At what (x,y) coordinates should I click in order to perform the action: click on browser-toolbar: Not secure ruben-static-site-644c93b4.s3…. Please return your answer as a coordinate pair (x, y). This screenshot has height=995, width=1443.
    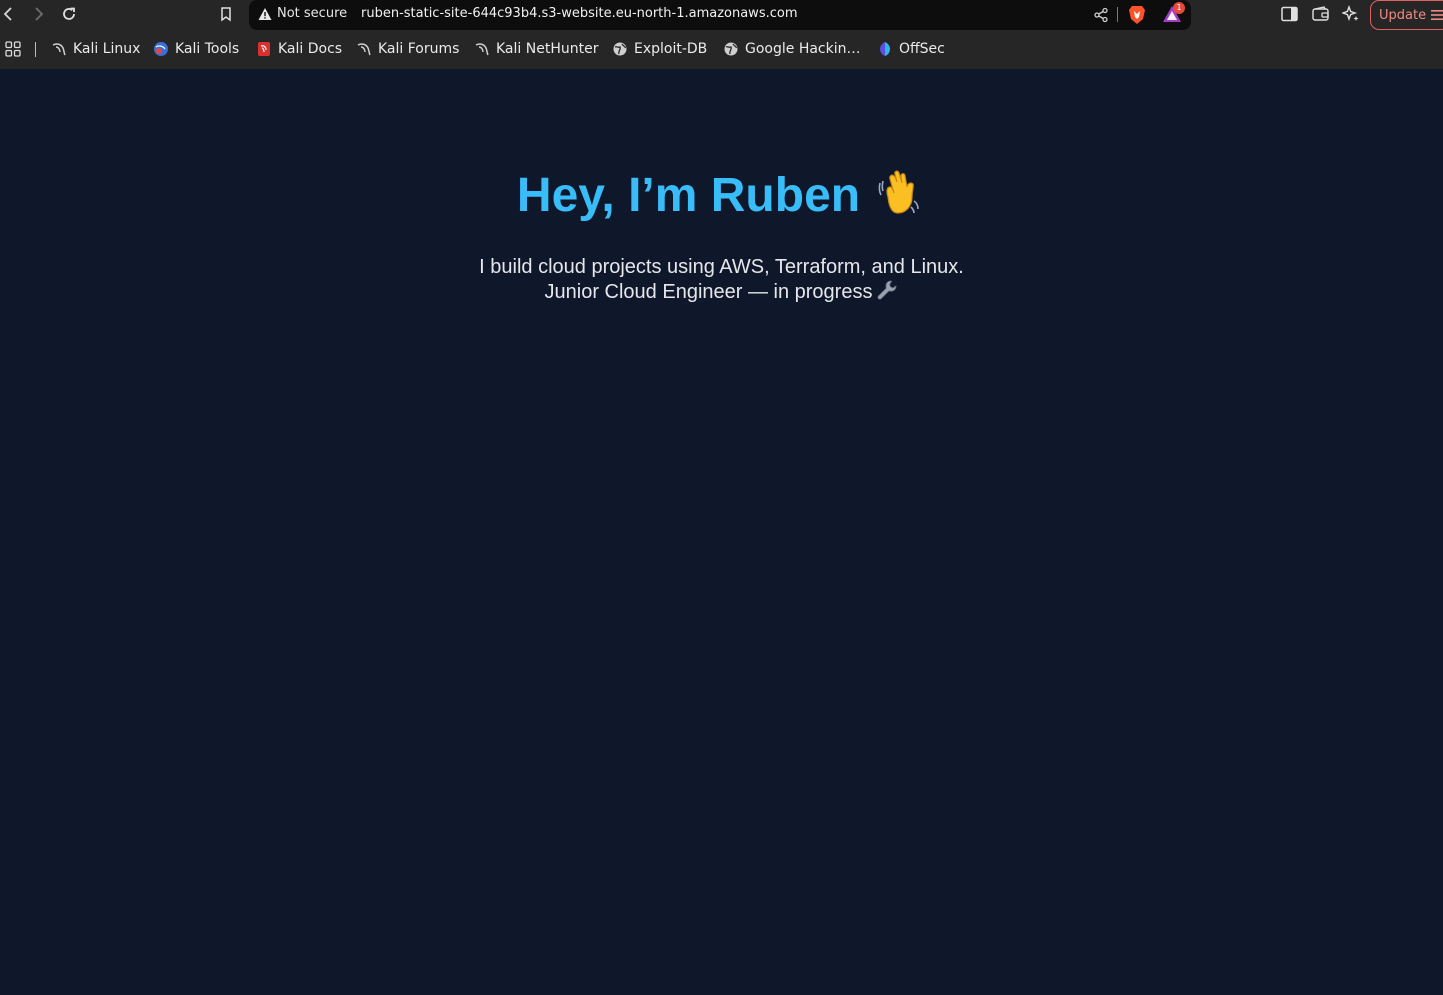
    Looking at the image, I should click on (721, 15).